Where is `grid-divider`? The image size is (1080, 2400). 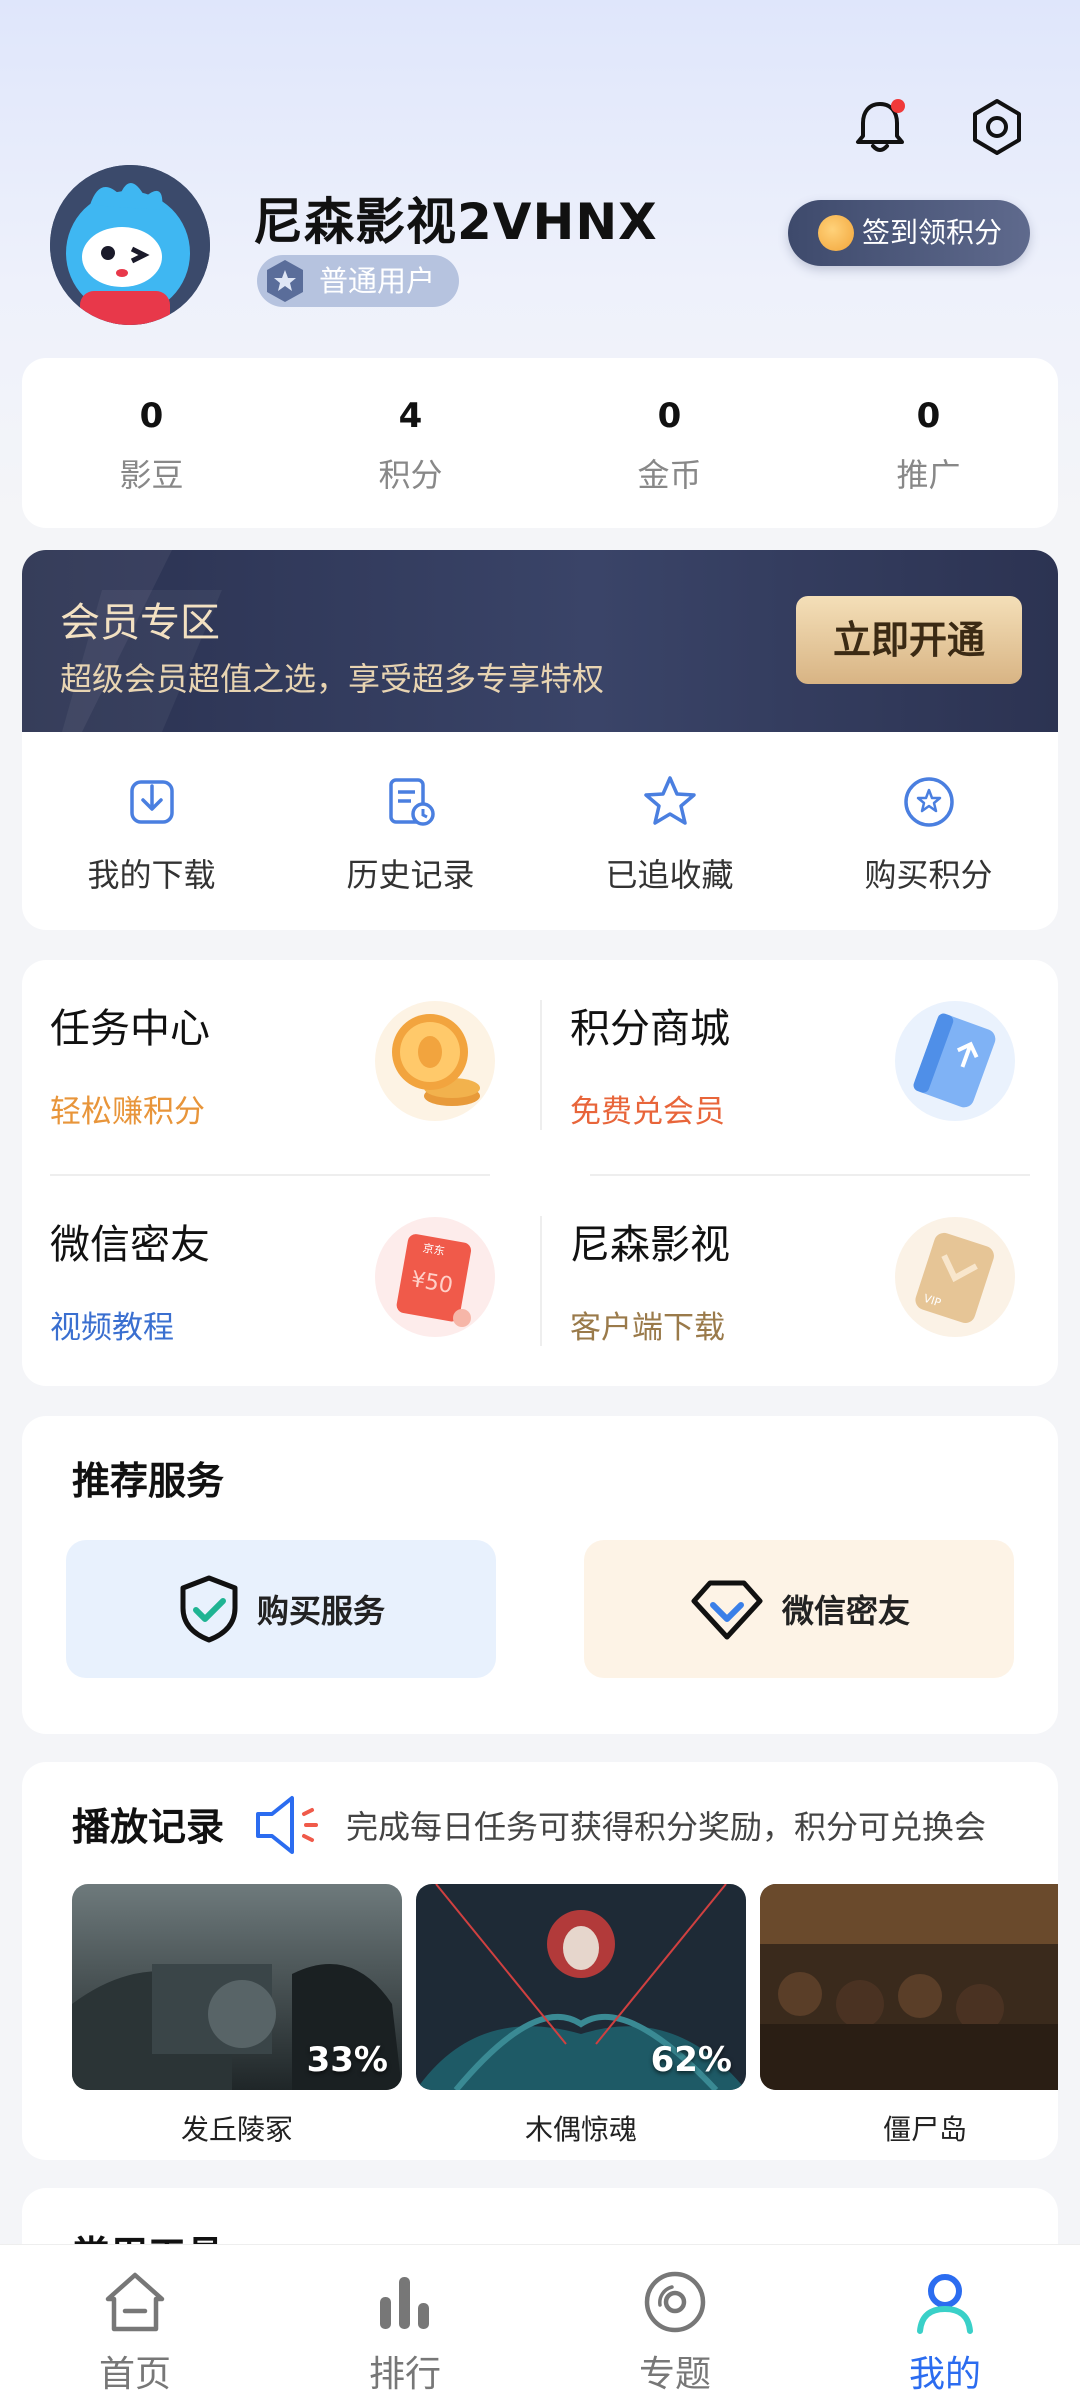 grid-divider is located at coordinates (541, 1065).